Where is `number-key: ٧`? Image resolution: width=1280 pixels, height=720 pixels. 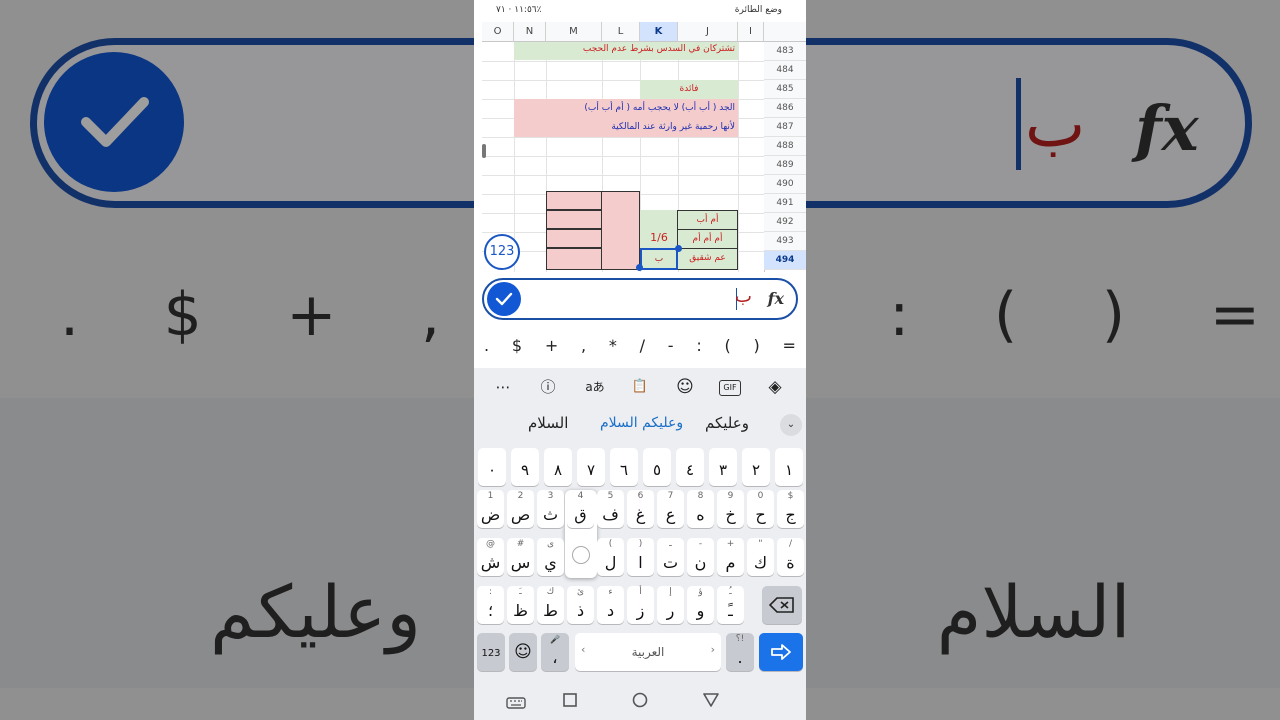 number-key: ٧ is located at coordinates (591, 467).